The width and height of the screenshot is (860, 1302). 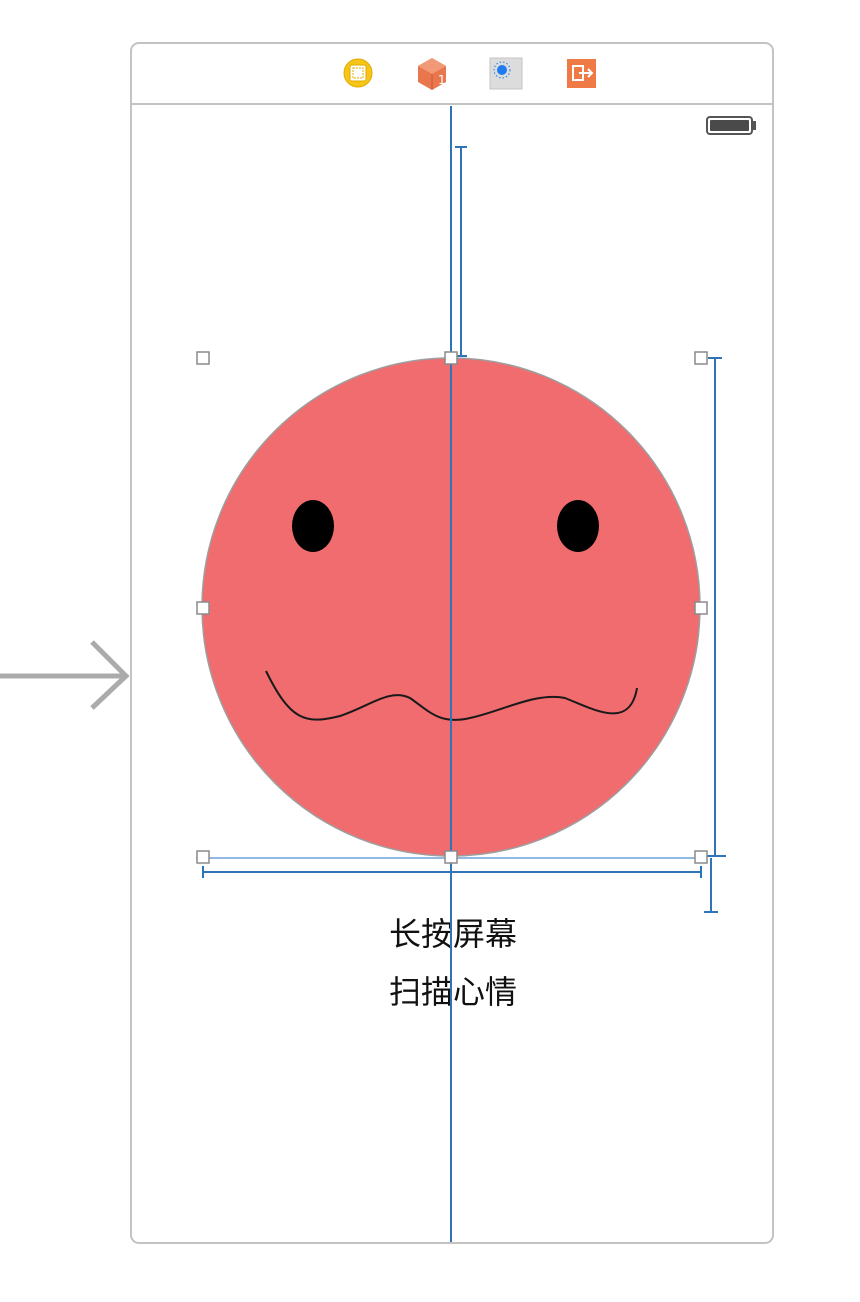 What do you see at coordinates (65, 675) in the screenshot?
I see `initial-view-arrow-icon` at bounding box center [65, 675].